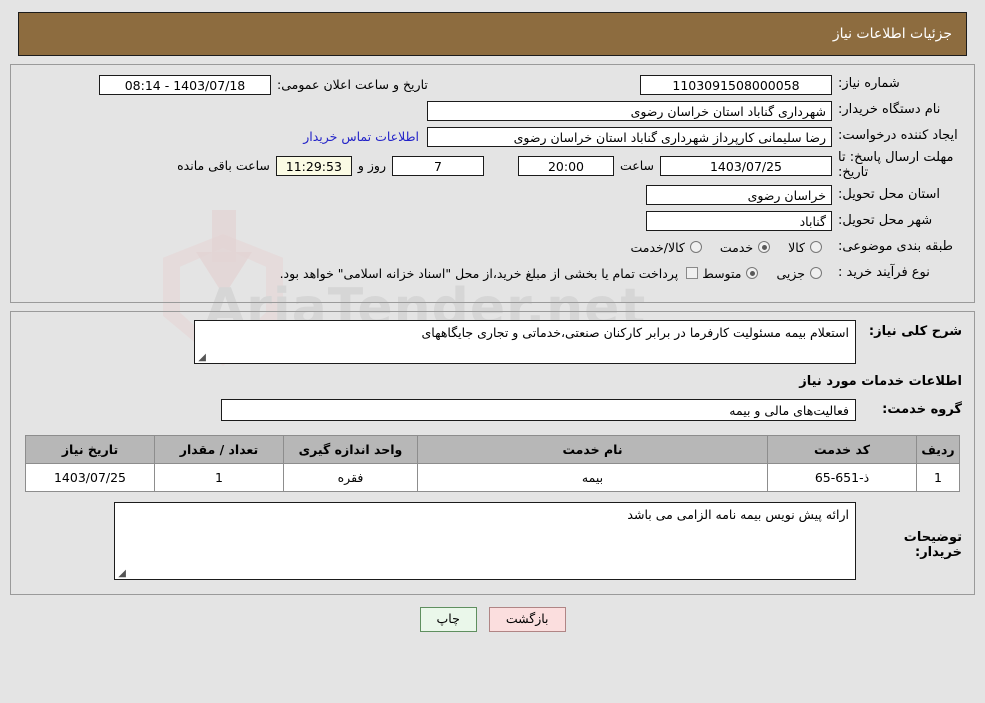 The height and width of the screenshot is (703, 985). What do you see at coordinates (808, 247) in the screenshot?
I see `radio-category-goods: کالا` at bounding box center [808, 247].